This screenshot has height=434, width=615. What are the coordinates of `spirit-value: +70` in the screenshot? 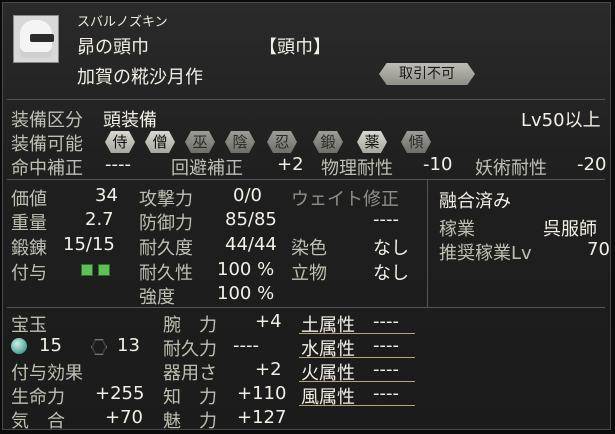 It's located at (124, 417).